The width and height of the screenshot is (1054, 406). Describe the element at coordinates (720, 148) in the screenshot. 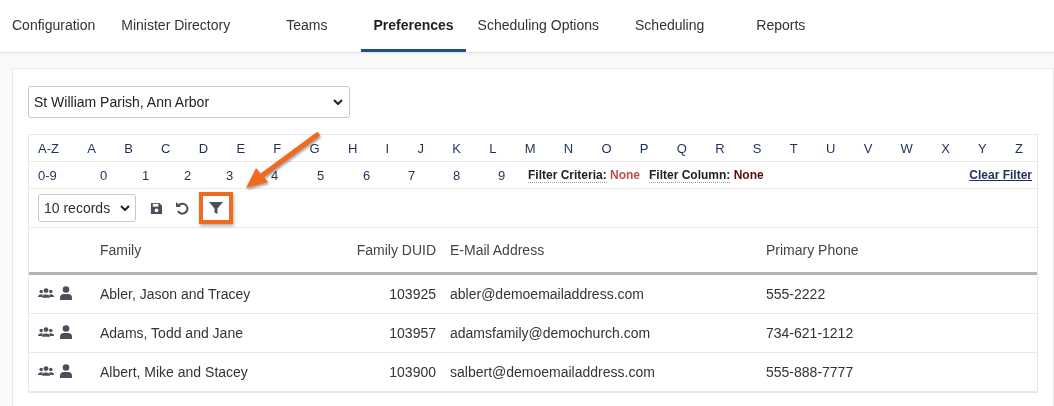

I see `letter-filter-link: R` at that location.